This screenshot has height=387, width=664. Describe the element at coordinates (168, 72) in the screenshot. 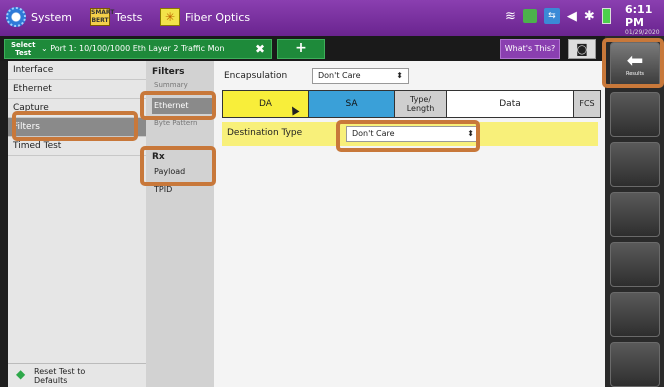

I see `filters-header: Filters` at that location.